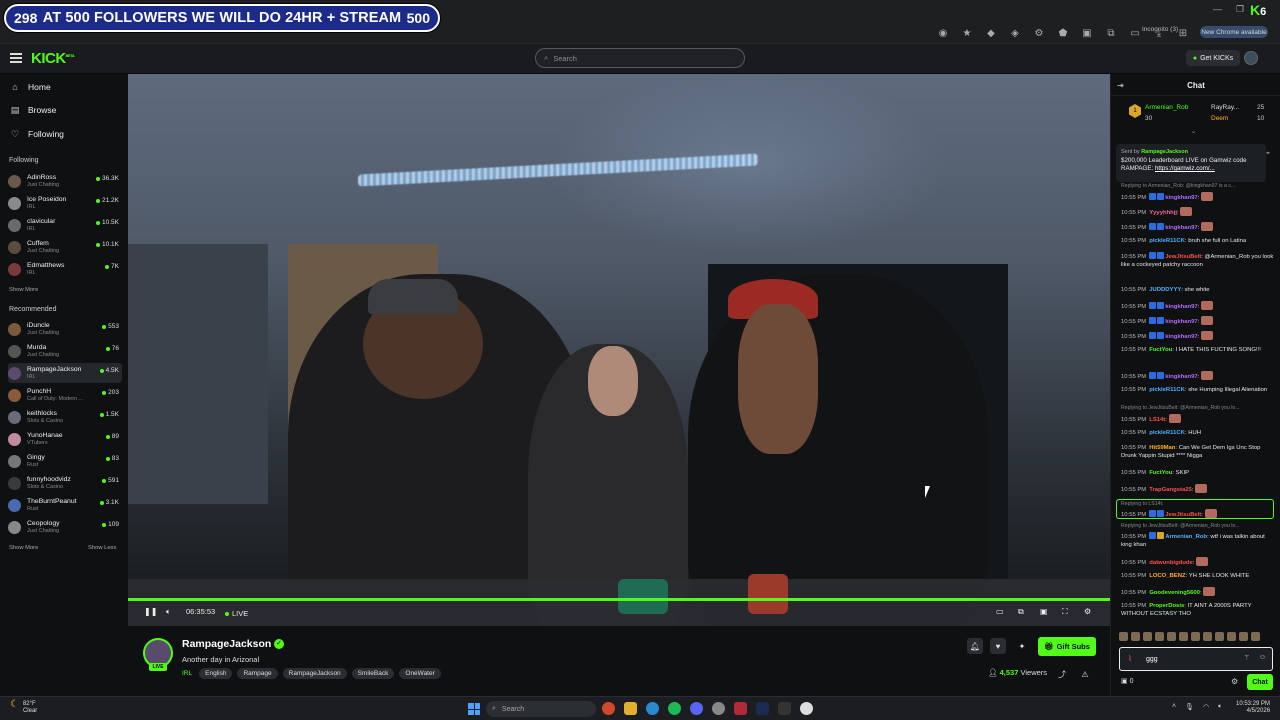 The height and width of the screenshot is (720, 1280). Describe the element at coordinates (257, 673) in the screenshot. I see `tag: Rampage` at that location.